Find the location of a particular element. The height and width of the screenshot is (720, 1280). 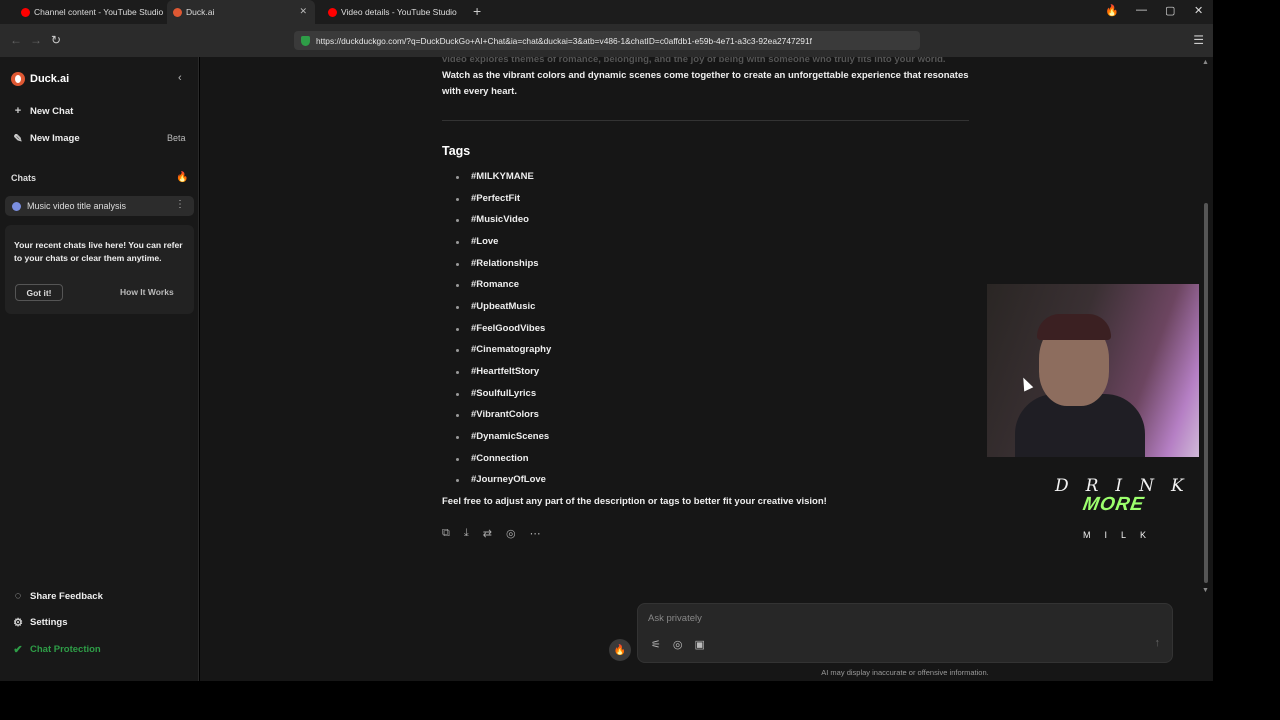

reload-icon: ↻ is located at coordinates (56, 40).